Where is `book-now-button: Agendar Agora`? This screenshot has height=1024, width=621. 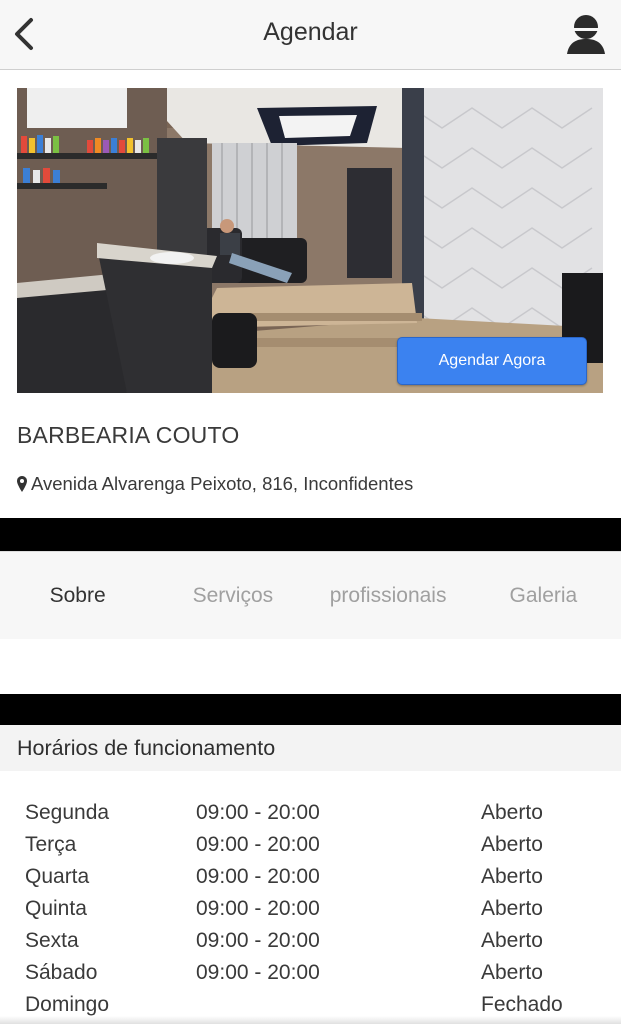 book-now-button: Agendar Agora is located at coordinates (492, 361).